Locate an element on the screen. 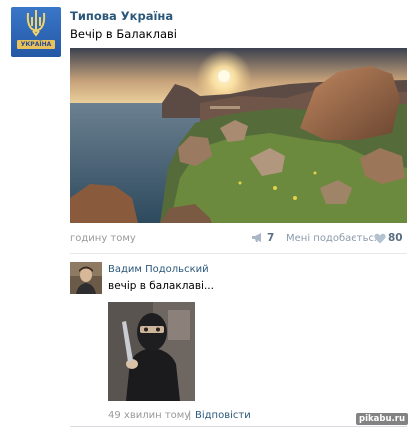 The height and width of the screenshot is (429, 413). megaphone-icon is located at coordinates (259, 237).